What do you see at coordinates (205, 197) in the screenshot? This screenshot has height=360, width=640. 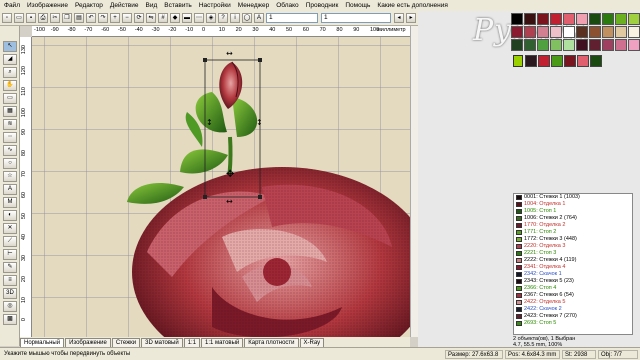 I see `handle-bl` at bounding box center [205, 197].